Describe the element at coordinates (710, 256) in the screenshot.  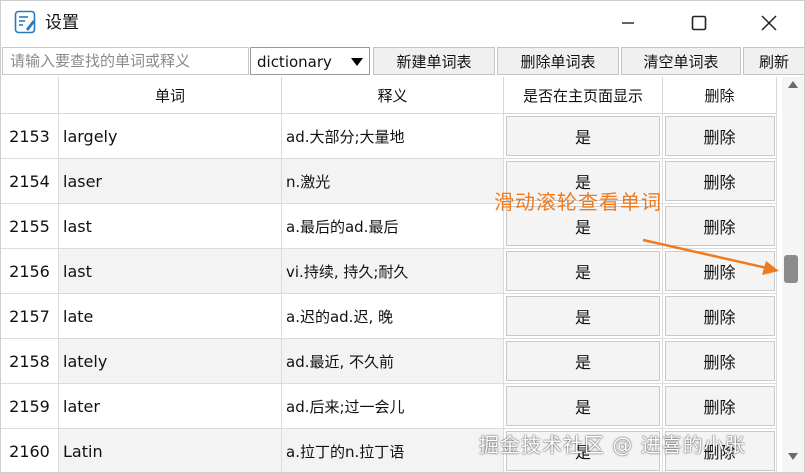
I see `annotation-arrow-icon` at that location.